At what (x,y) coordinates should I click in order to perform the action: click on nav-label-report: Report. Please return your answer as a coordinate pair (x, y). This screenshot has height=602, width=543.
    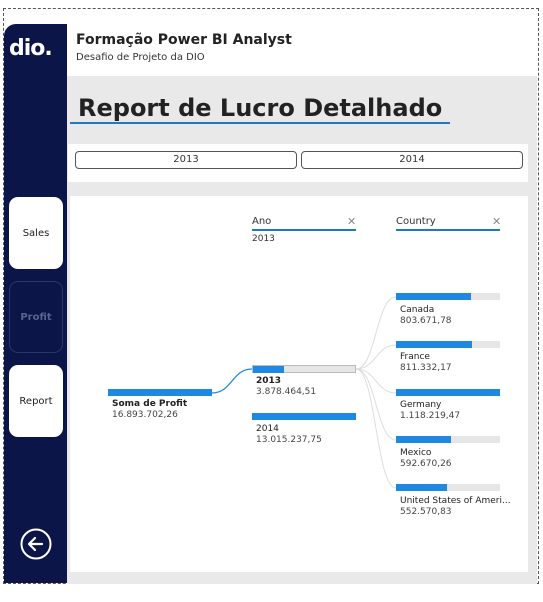
    Looking at the image, I should click on (36, 401).